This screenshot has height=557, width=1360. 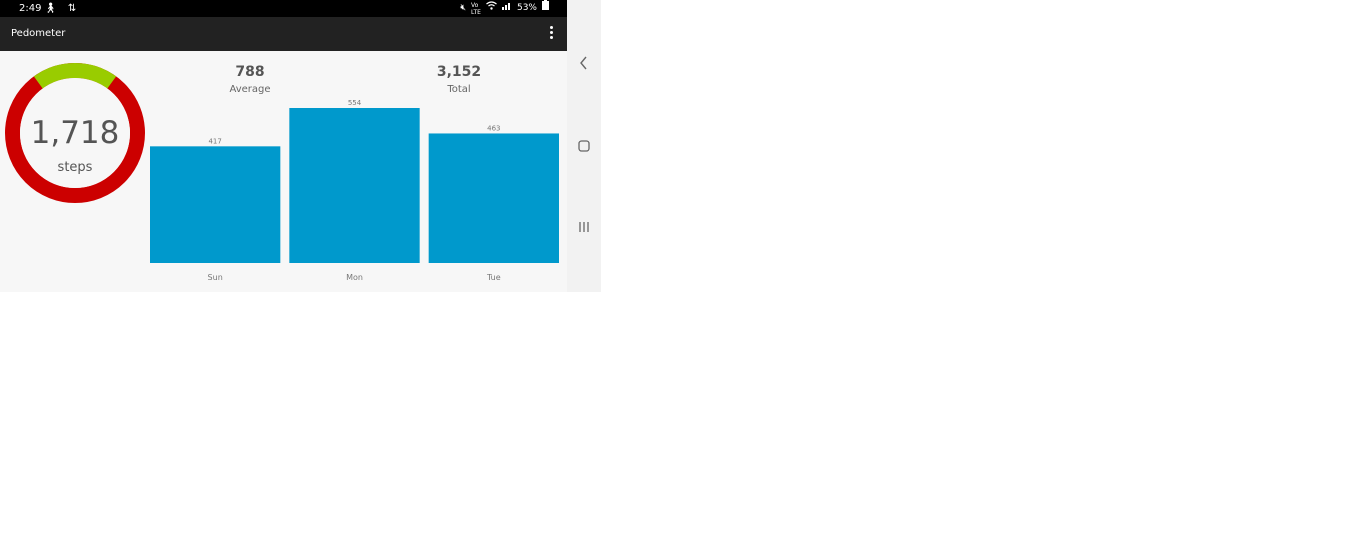 I want to click on bar-tue, so click(x=493, y=198).